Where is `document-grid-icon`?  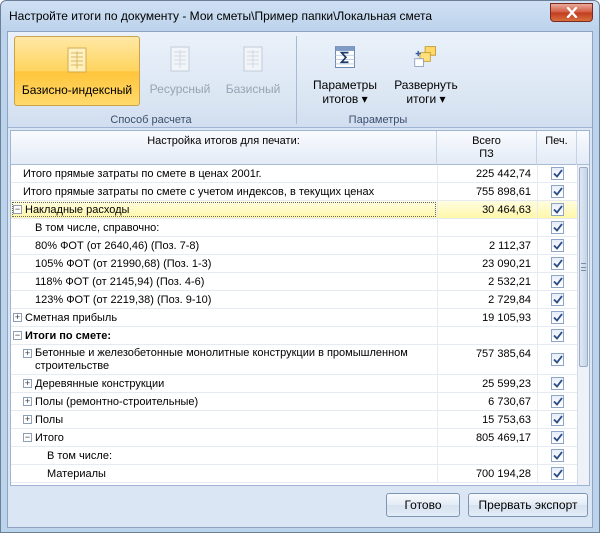
document-grid-icon is located at coordinates (180, 59).